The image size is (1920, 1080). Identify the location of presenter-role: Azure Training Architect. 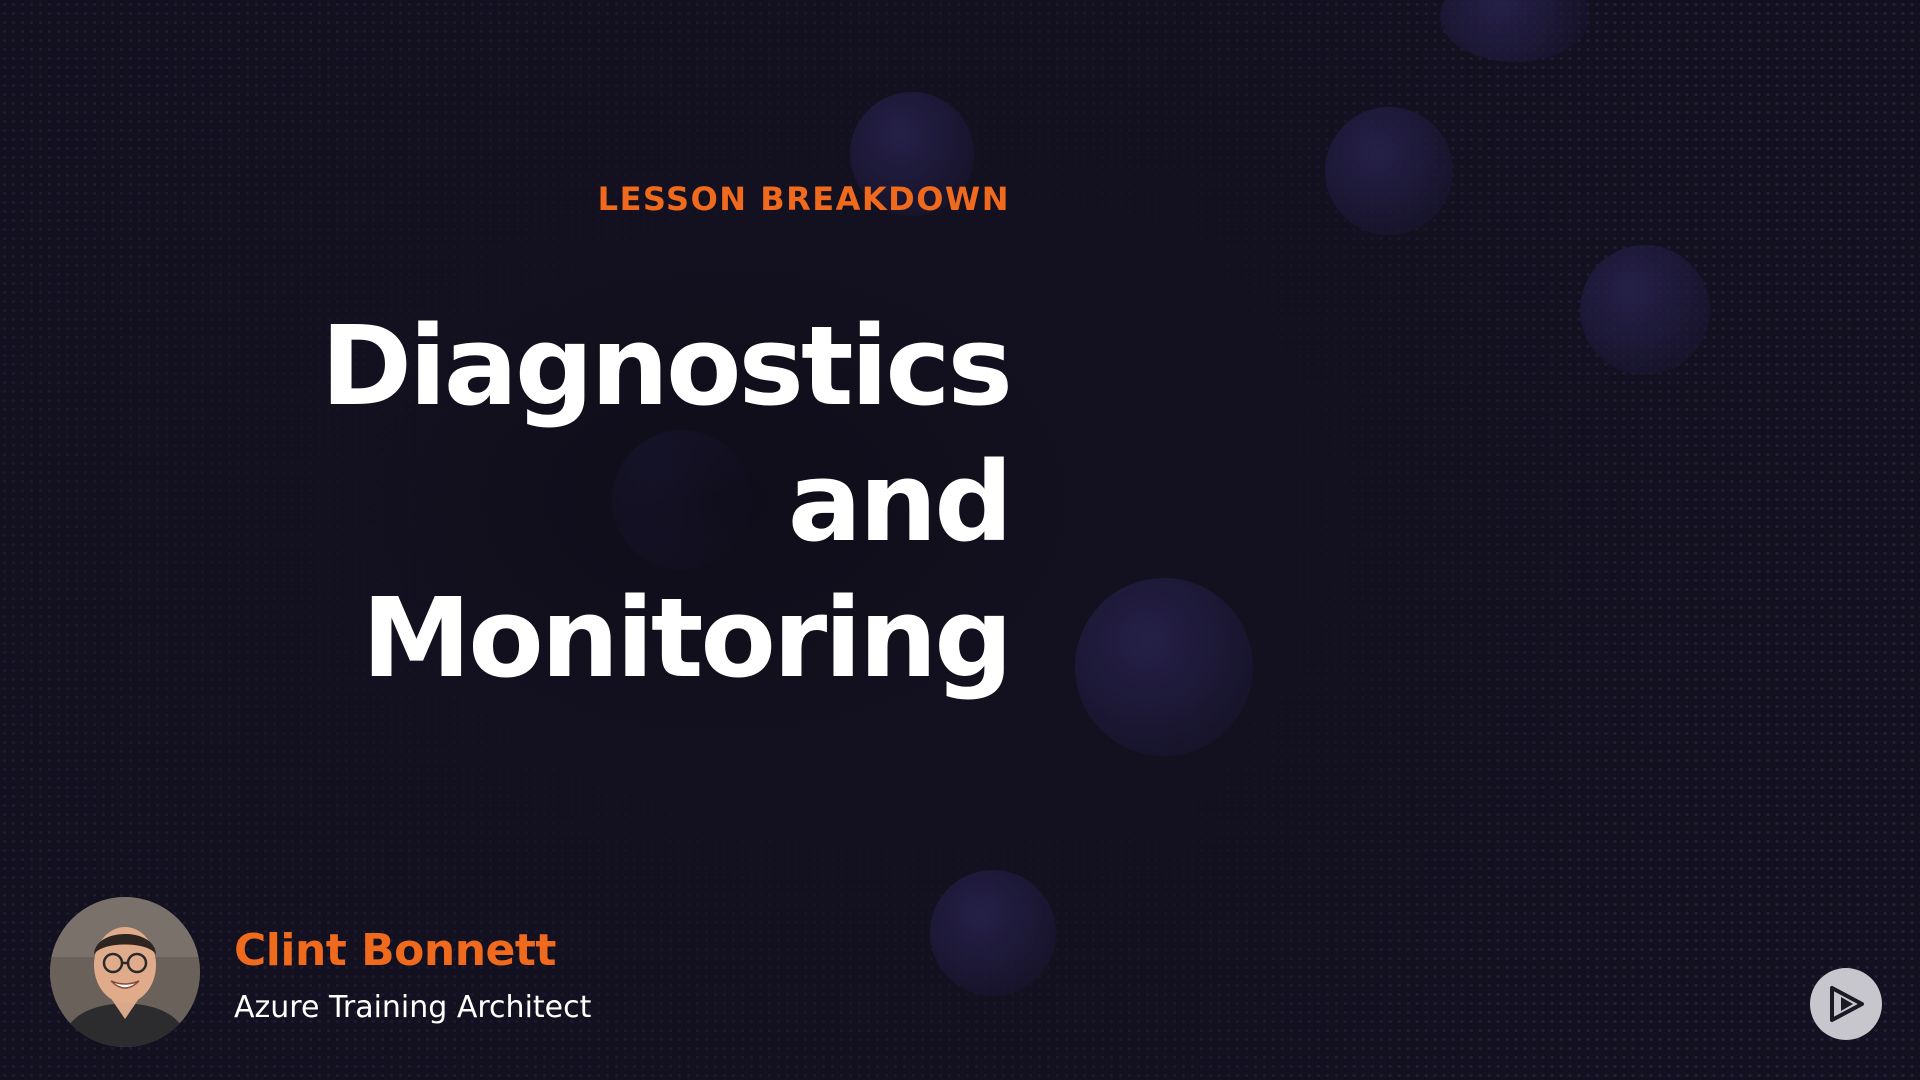
(413, 1007).